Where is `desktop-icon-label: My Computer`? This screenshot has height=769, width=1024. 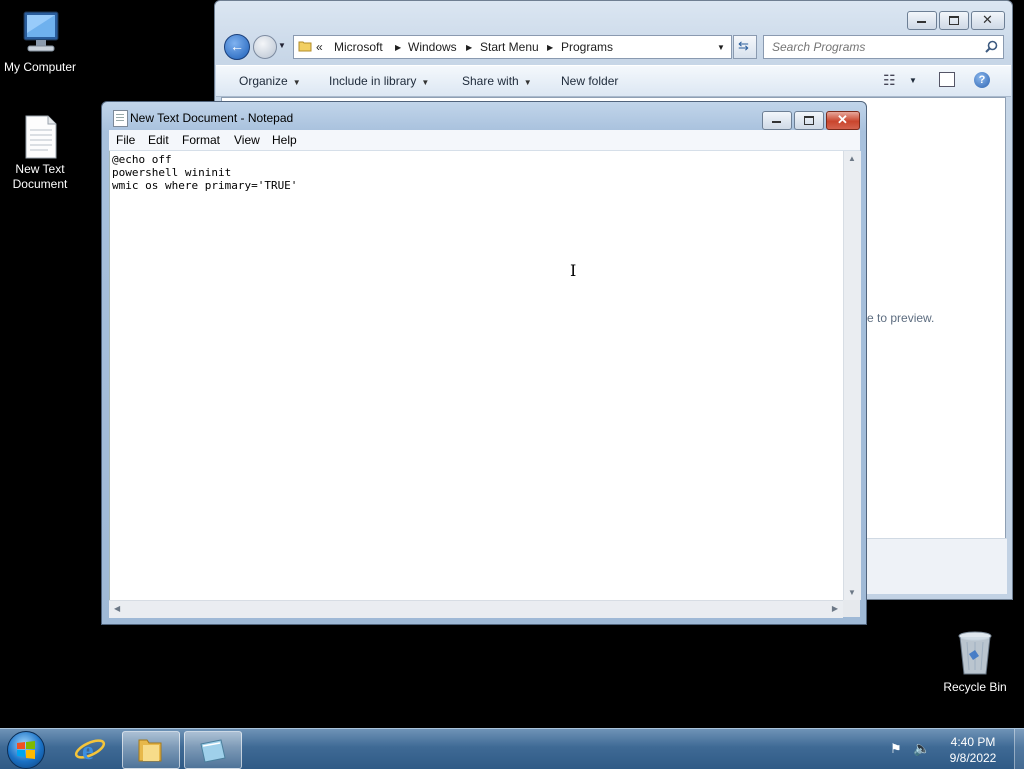 desktop-icon-label: My Computer is located at coordinates (40, 67).